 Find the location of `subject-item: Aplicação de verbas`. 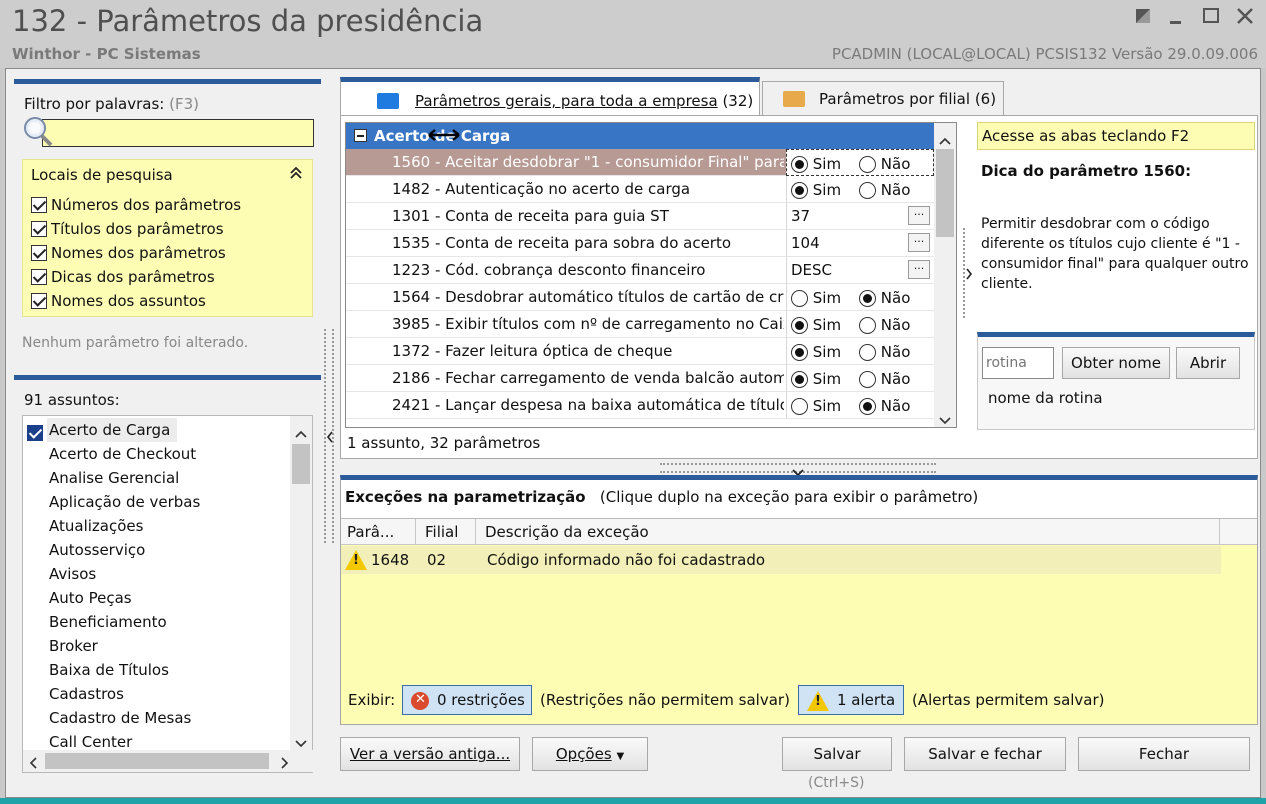

subject-item: Aplicação de verbas is located at coordinates (124, 502).